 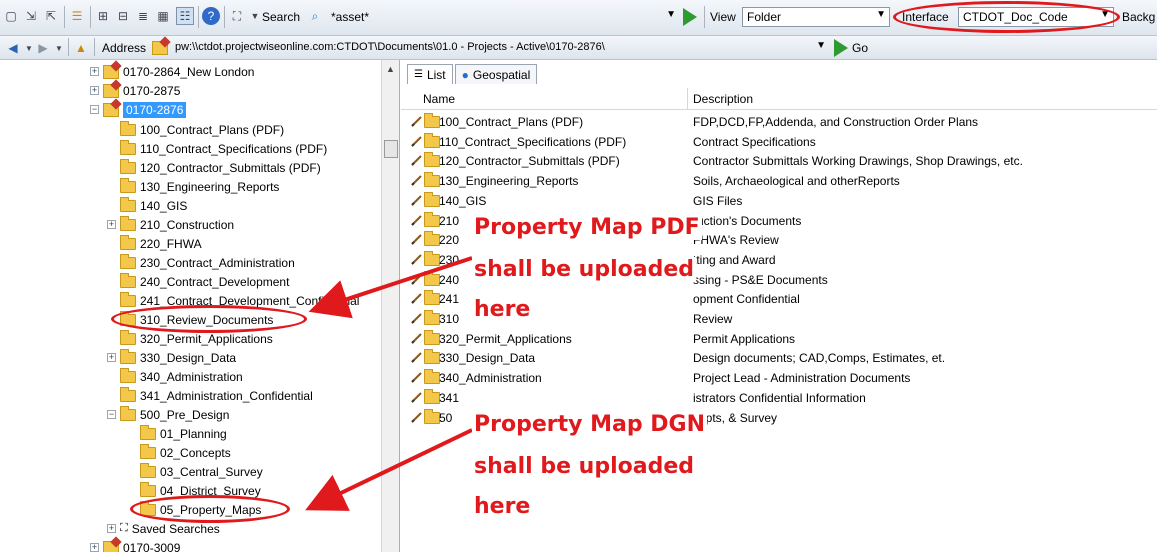 What do you see at coordinates (207, 262) in the screenshot?
I see `tree-item: 230_Contract_Administration` at bounding box center [207, 262].